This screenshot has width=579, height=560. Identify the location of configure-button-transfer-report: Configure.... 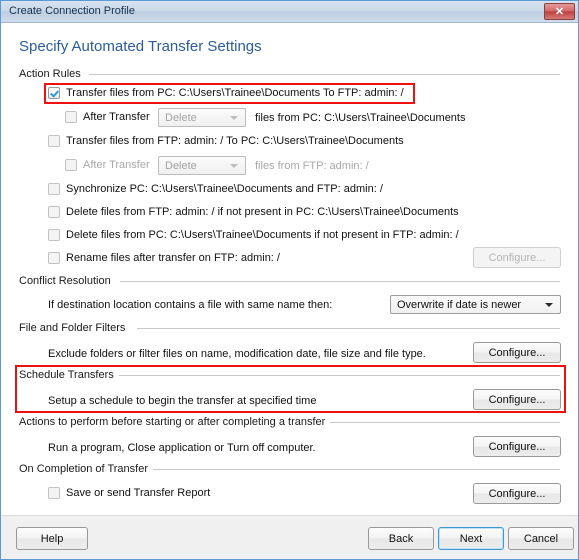
(517, 493).